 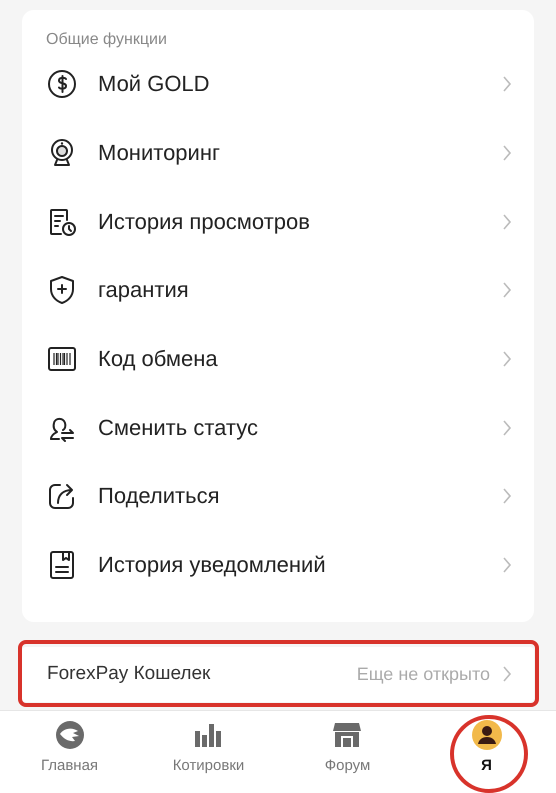 What do you see at coordinates (278, 496) in the screenshot?
I see `menu-item: Поделиться` at bounding box center [278, 496].